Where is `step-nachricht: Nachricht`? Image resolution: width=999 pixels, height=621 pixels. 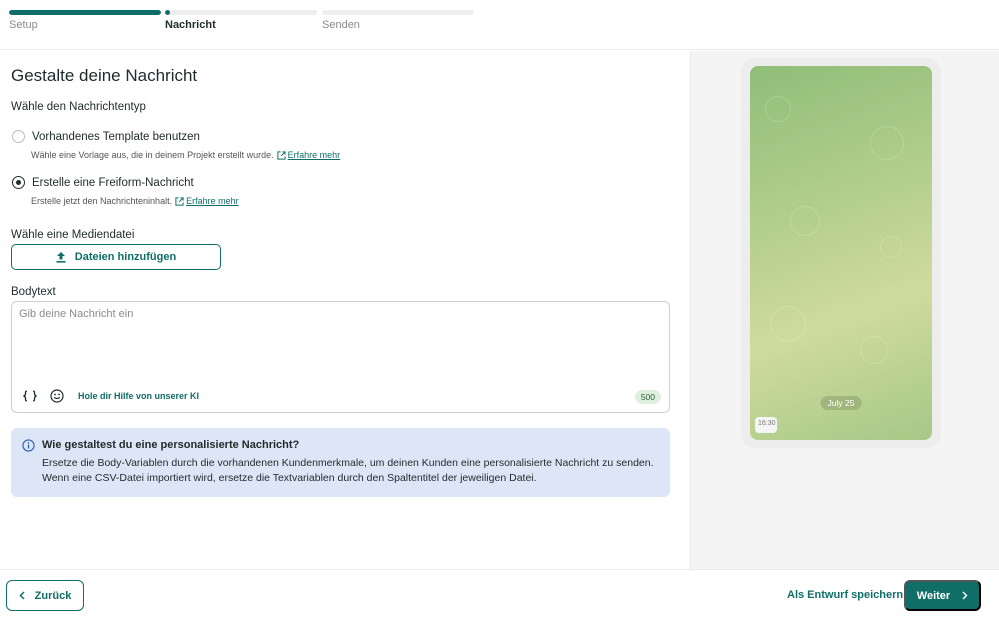
step-nachricht: Nachricht is located at coordinates (241, 20).